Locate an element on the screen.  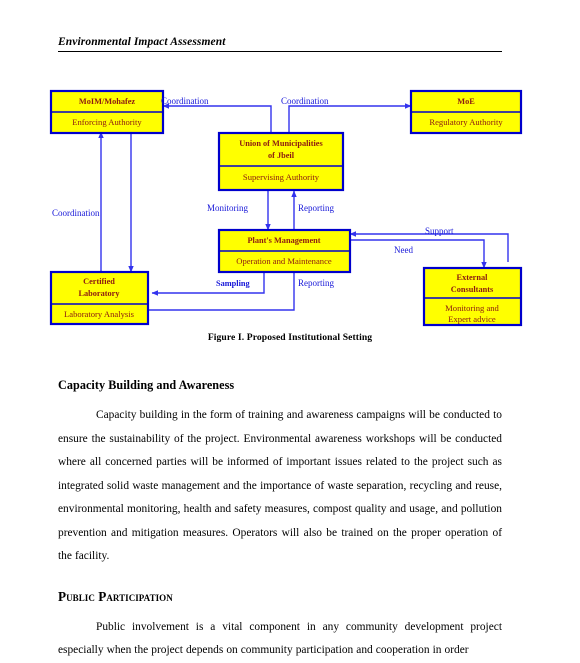
box-lab-subtitle: Laboratory Analysis is located at coordinates (99, 314).